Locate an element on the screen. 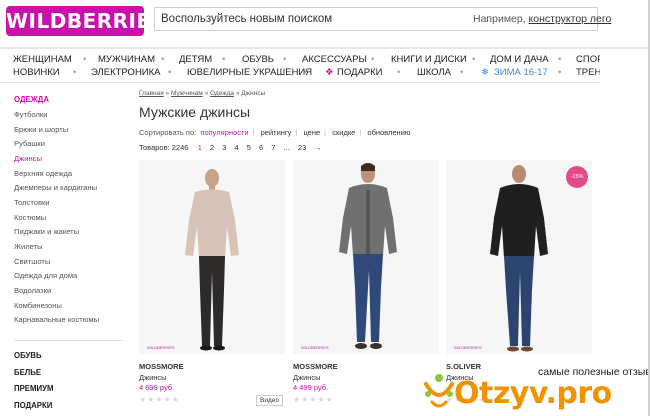  product-2-brand: MOSSMORE is located at coordinates (315, 366).